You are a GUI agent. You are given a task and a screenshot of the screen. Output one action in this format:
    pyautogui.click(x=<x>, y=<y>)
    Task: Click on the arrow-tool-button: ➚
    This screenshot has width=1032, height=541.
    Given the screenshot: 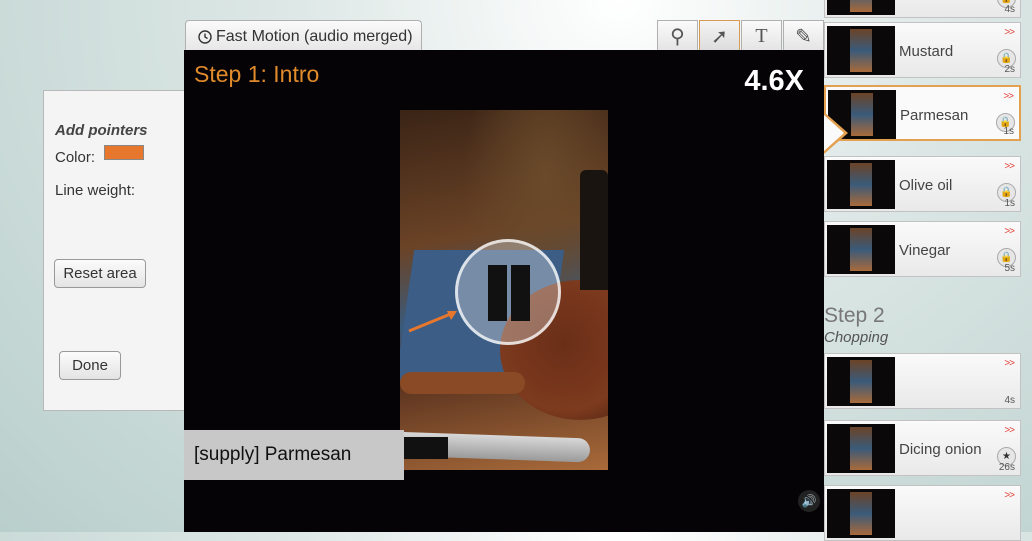 What is the action you would take?
    pyautogui.click(x=719, y=35)
    